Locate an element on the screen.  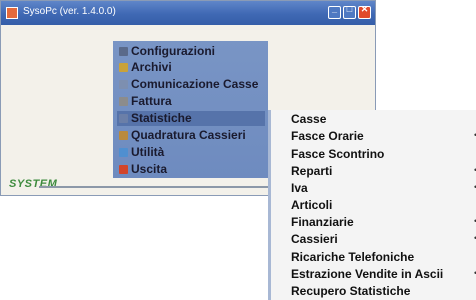
close-button: ✕ is located at coordinates (364, 11).